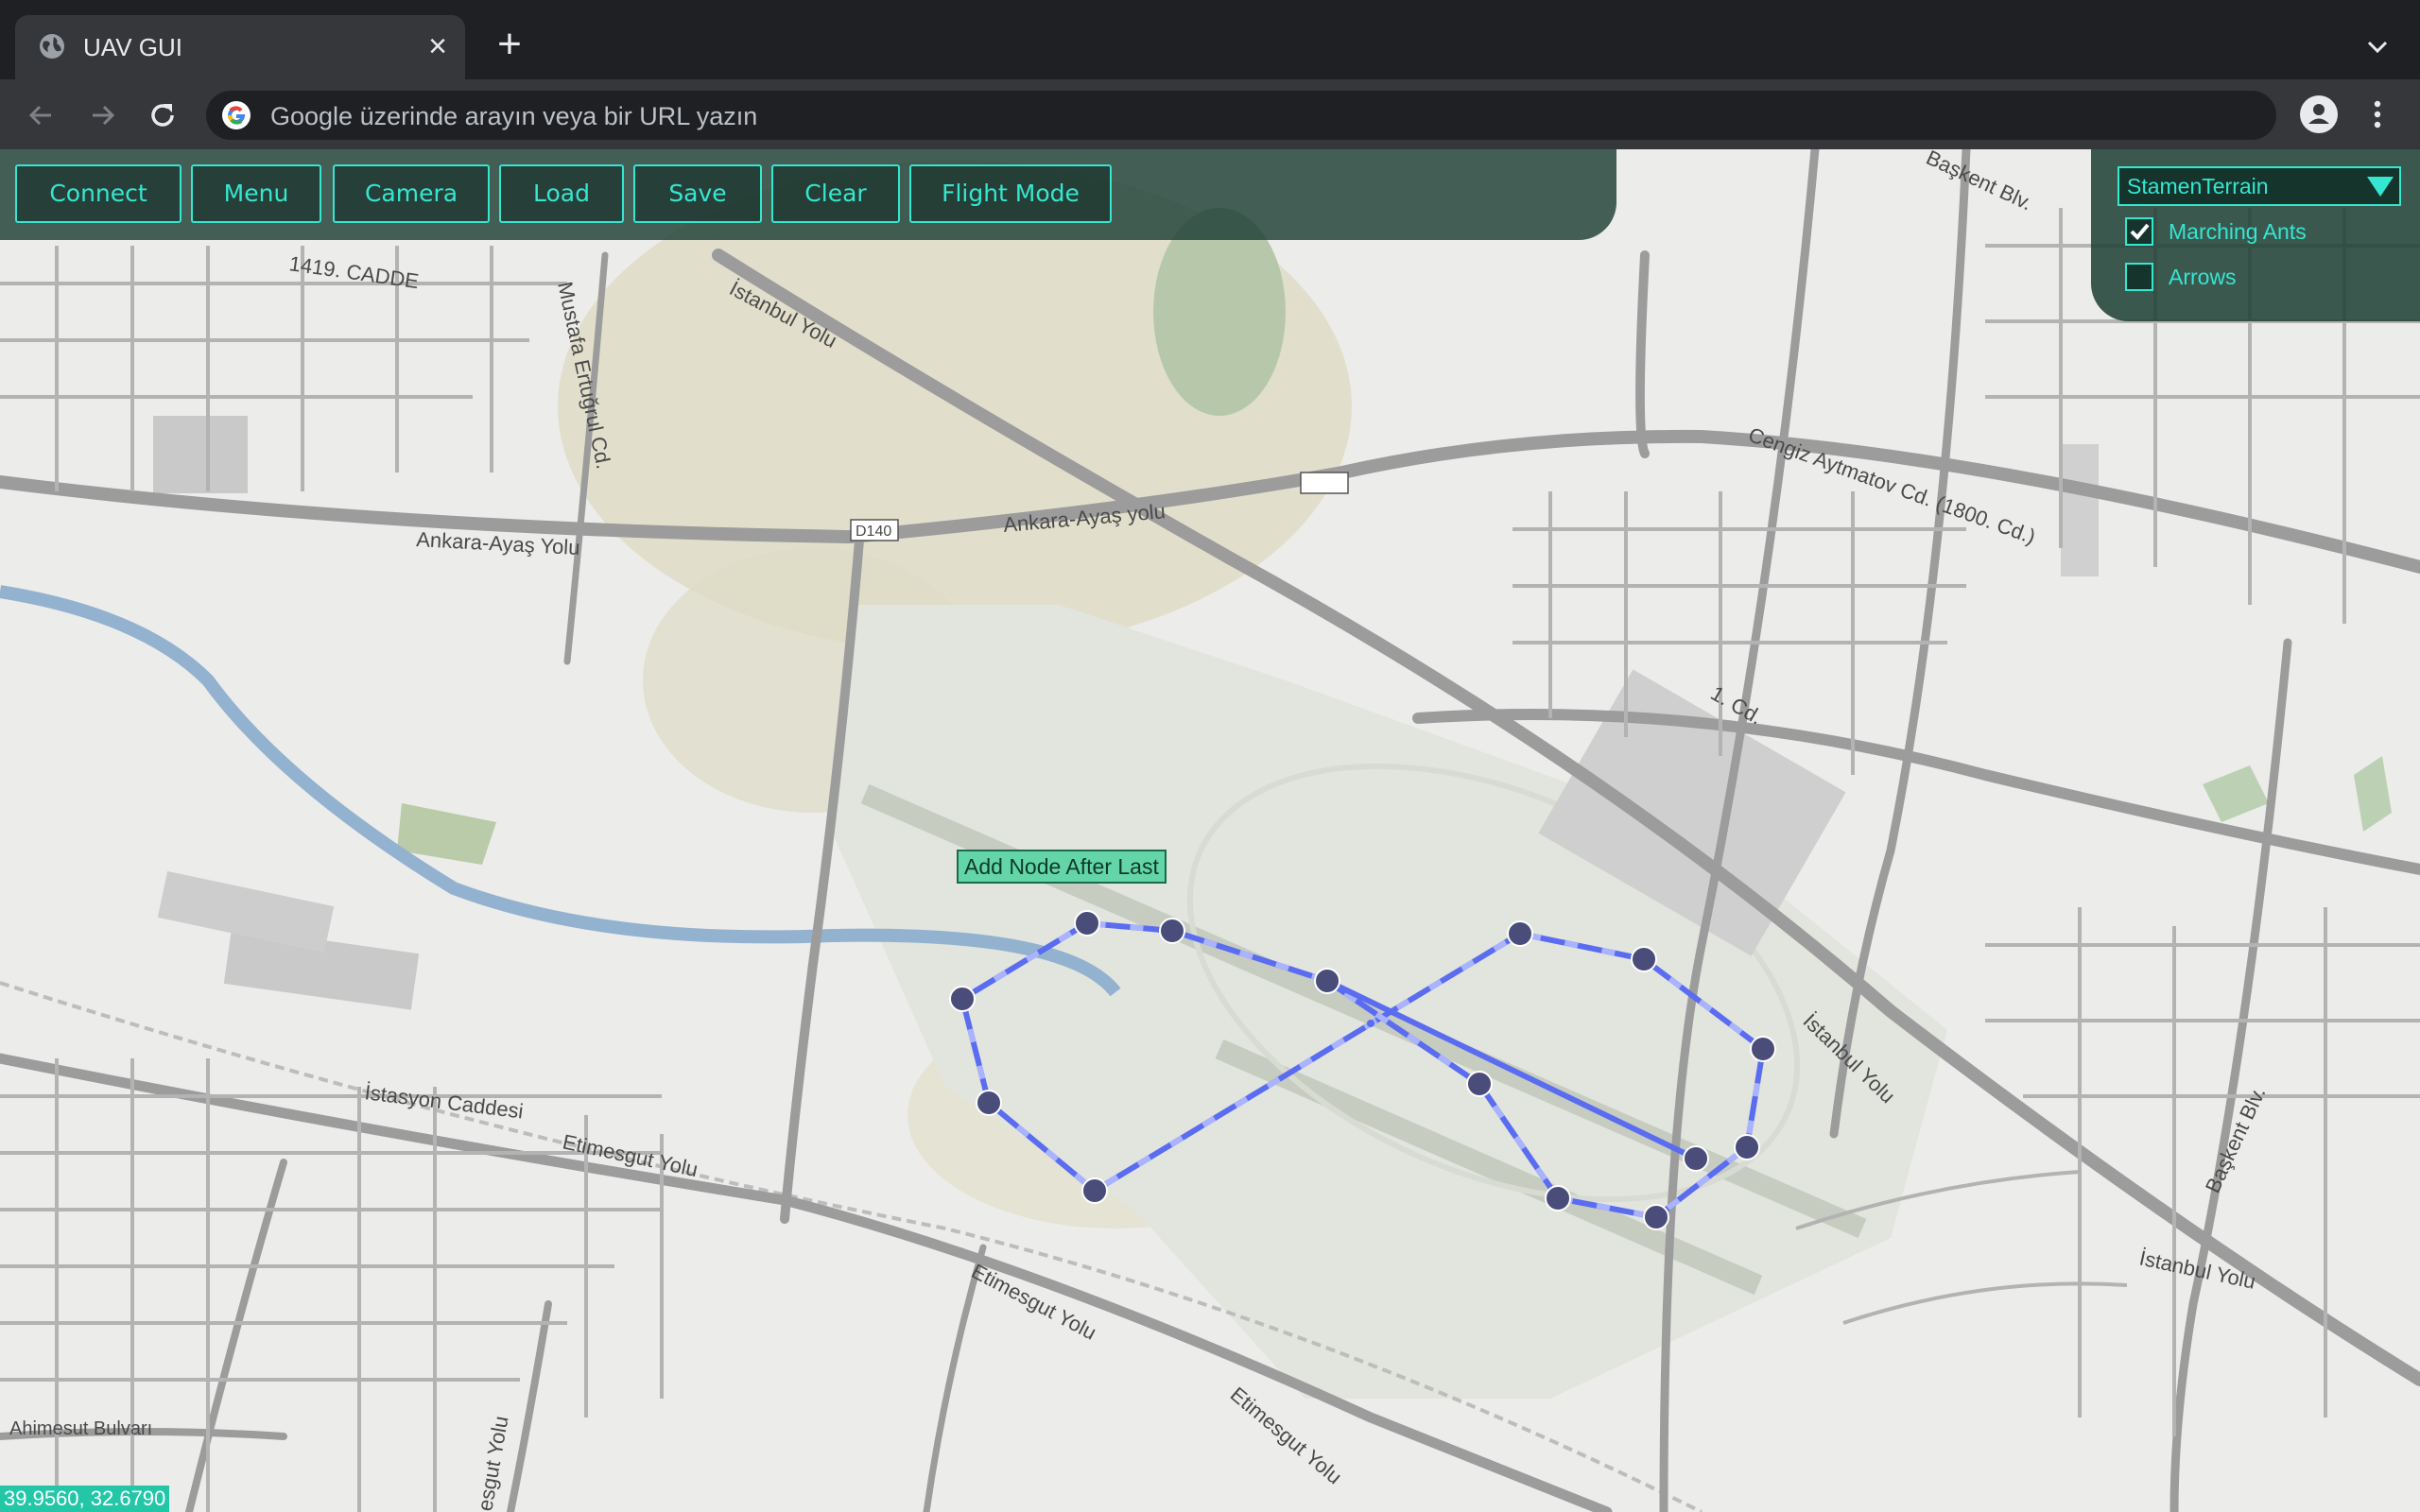  I want to click on address-bar, so click(1241, 115).